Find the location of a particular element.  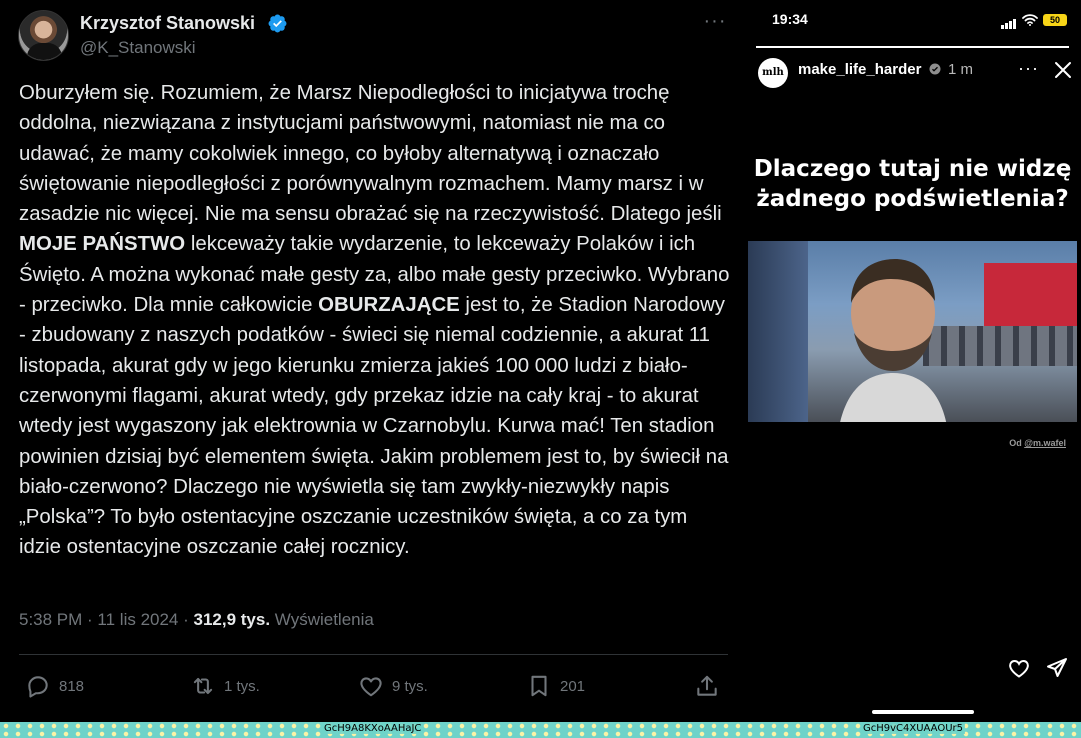

share-icon is located at coordinates (707, 685).